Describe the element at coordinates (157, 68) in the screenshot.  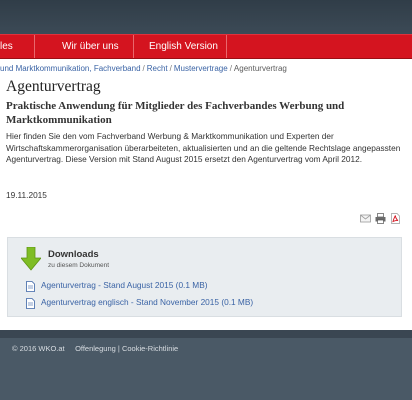
I see `breadcrumb-link: Recht` at that location.